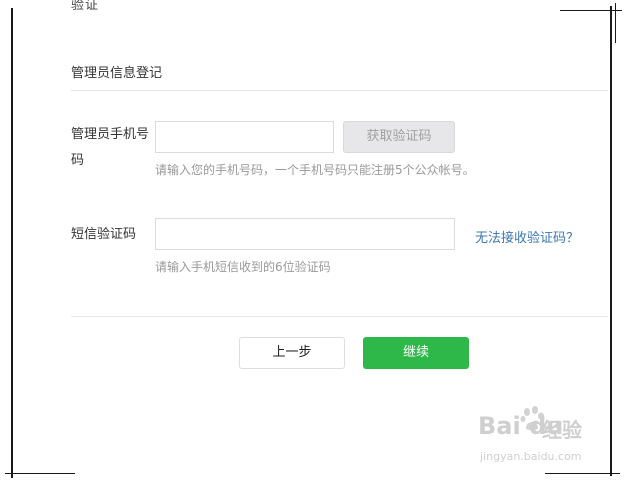 The height and width of the screenshot is (482, 627). Describe the element at coordinates (538, 438) in the screenshot. I see `baidu-watermark: Bai du 经验 jingyan.baidu.com` at that location.